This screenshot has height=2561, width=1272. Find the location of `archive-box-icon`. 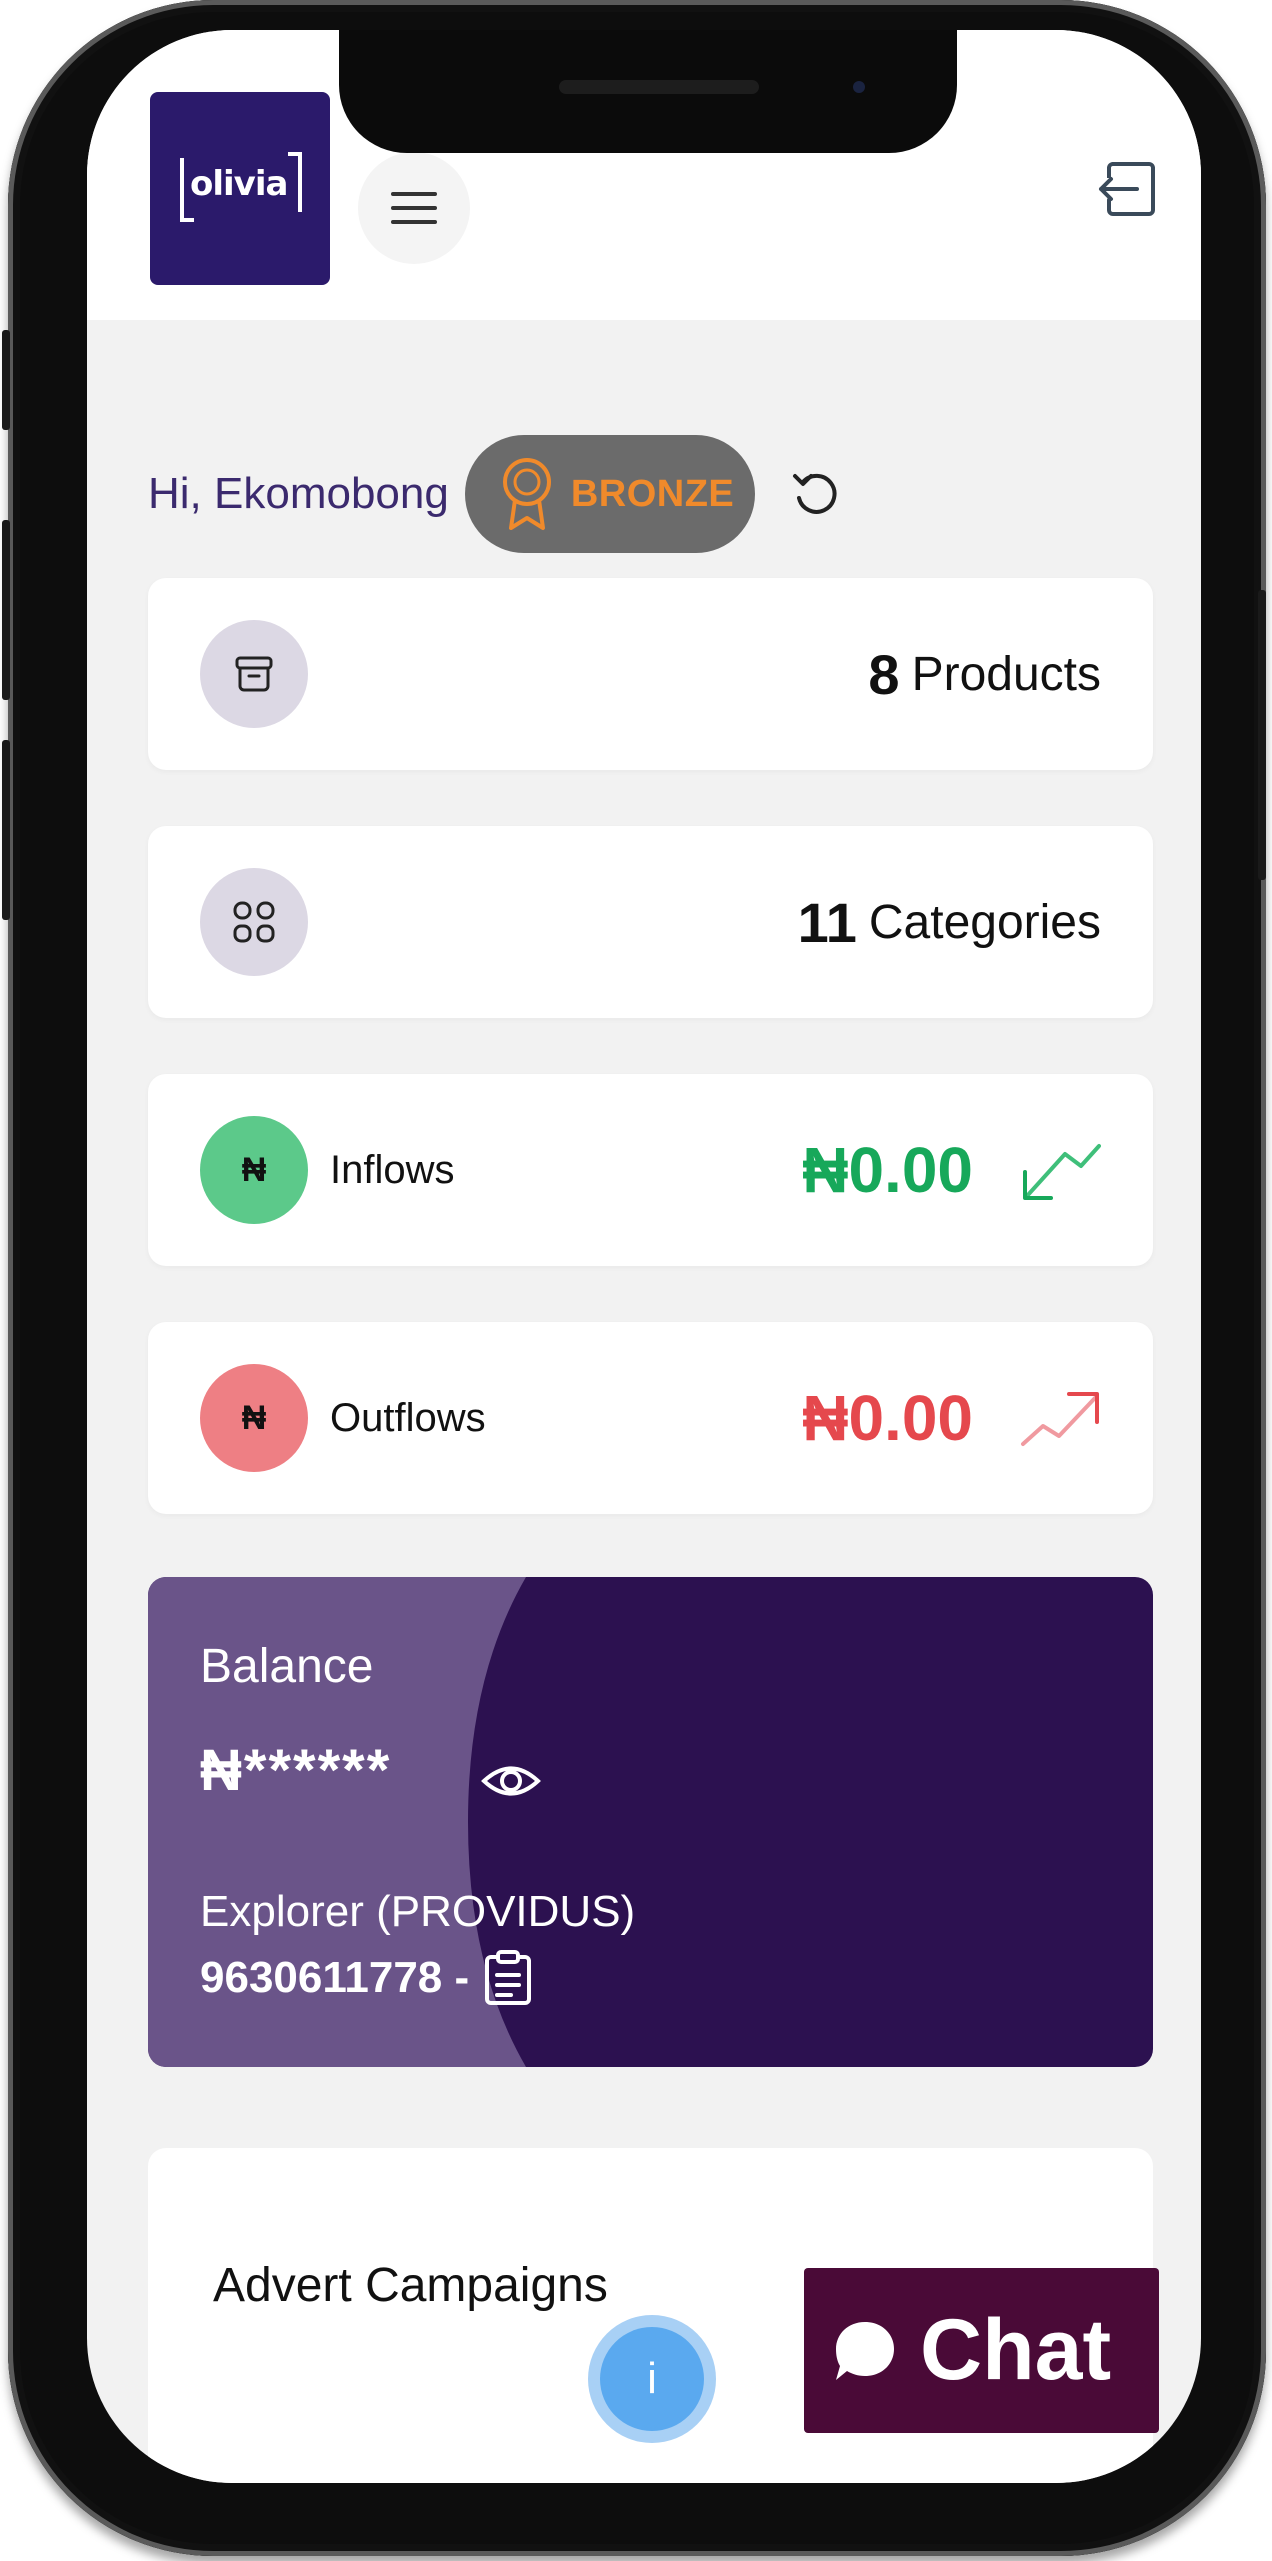

archive-box-icon is located at coordinates (254, 674).